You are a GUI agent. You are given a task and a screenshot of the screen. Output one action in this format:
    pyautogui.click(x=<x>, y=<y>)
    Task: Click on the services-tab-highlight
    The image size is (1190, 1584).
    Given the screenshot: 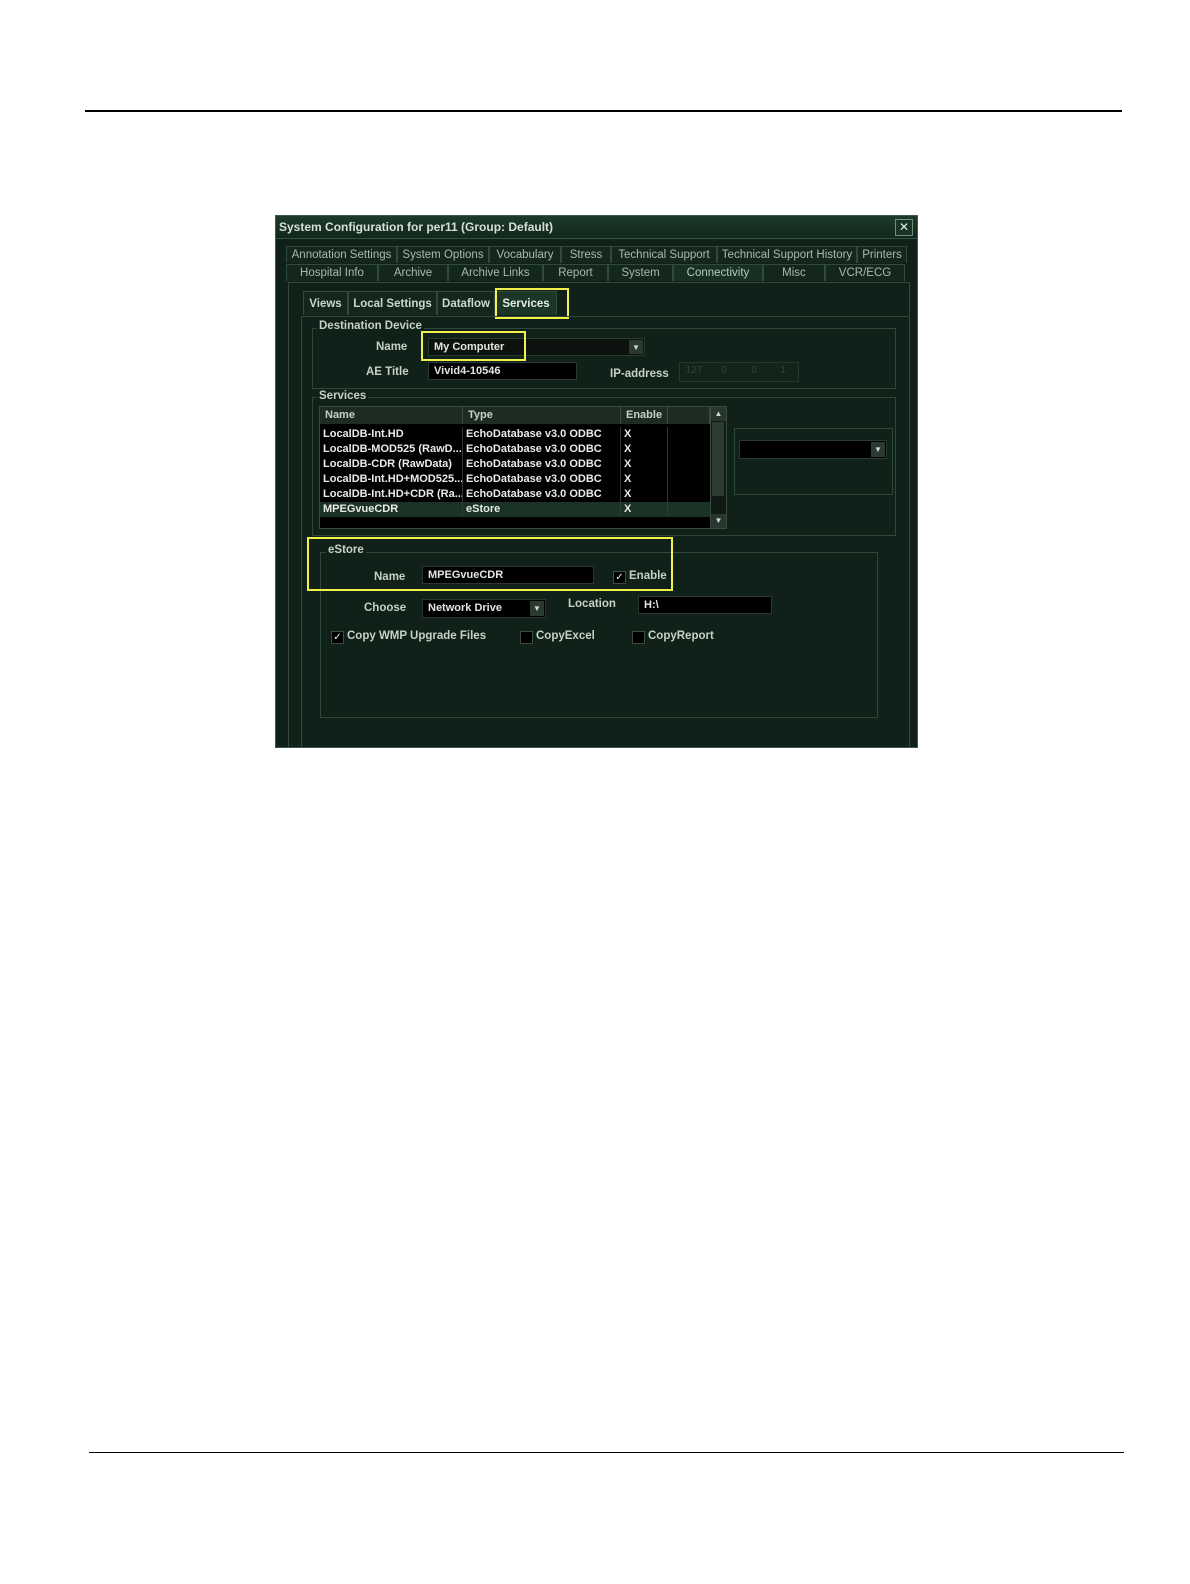 What is the action you would take?
    pyautogui.click(x=532, y=303)
    